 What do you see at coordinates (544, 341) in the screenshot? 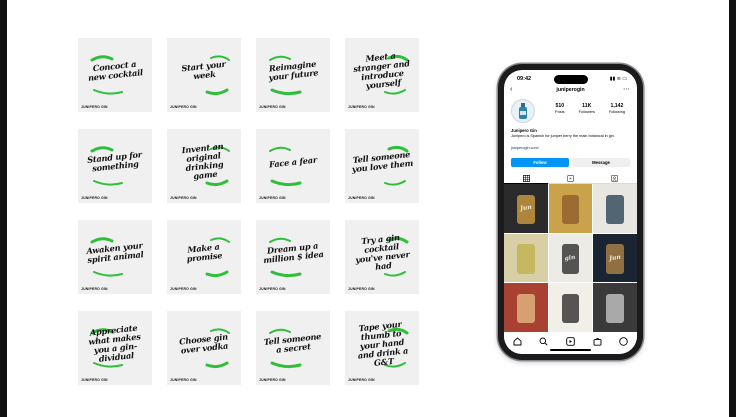
I see `search-icon` at bounding box center [544, 341].